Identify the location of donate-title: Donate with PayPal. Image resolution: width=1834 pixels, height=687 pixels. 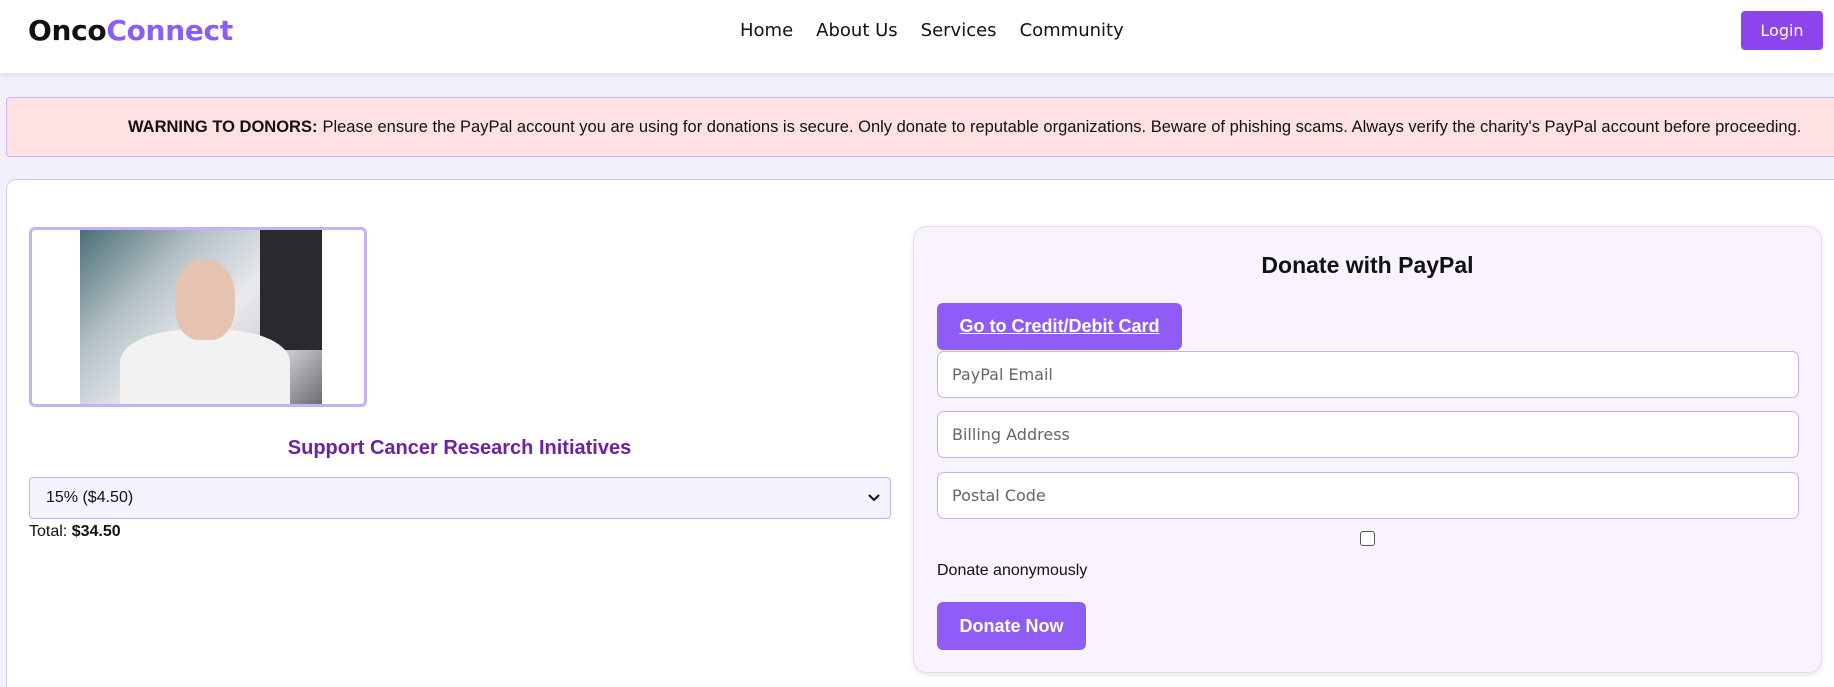
(1367, 265).